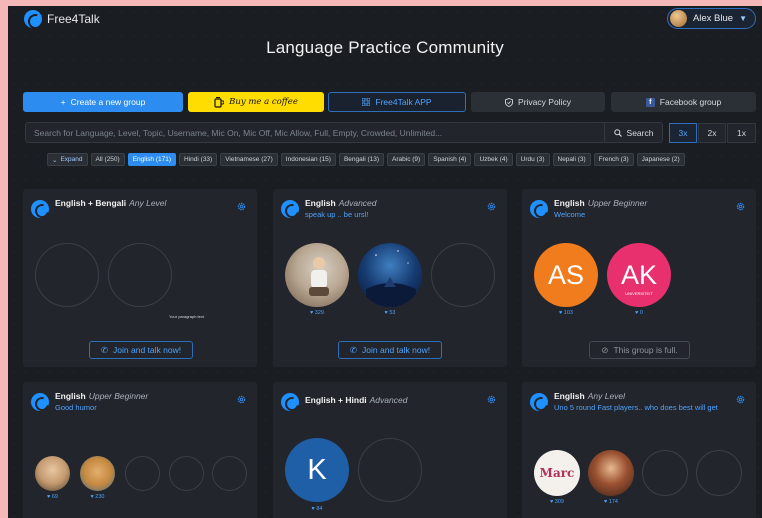  I want to click on free4talk-app-label: Free4Talk APP, so click(403, 102).